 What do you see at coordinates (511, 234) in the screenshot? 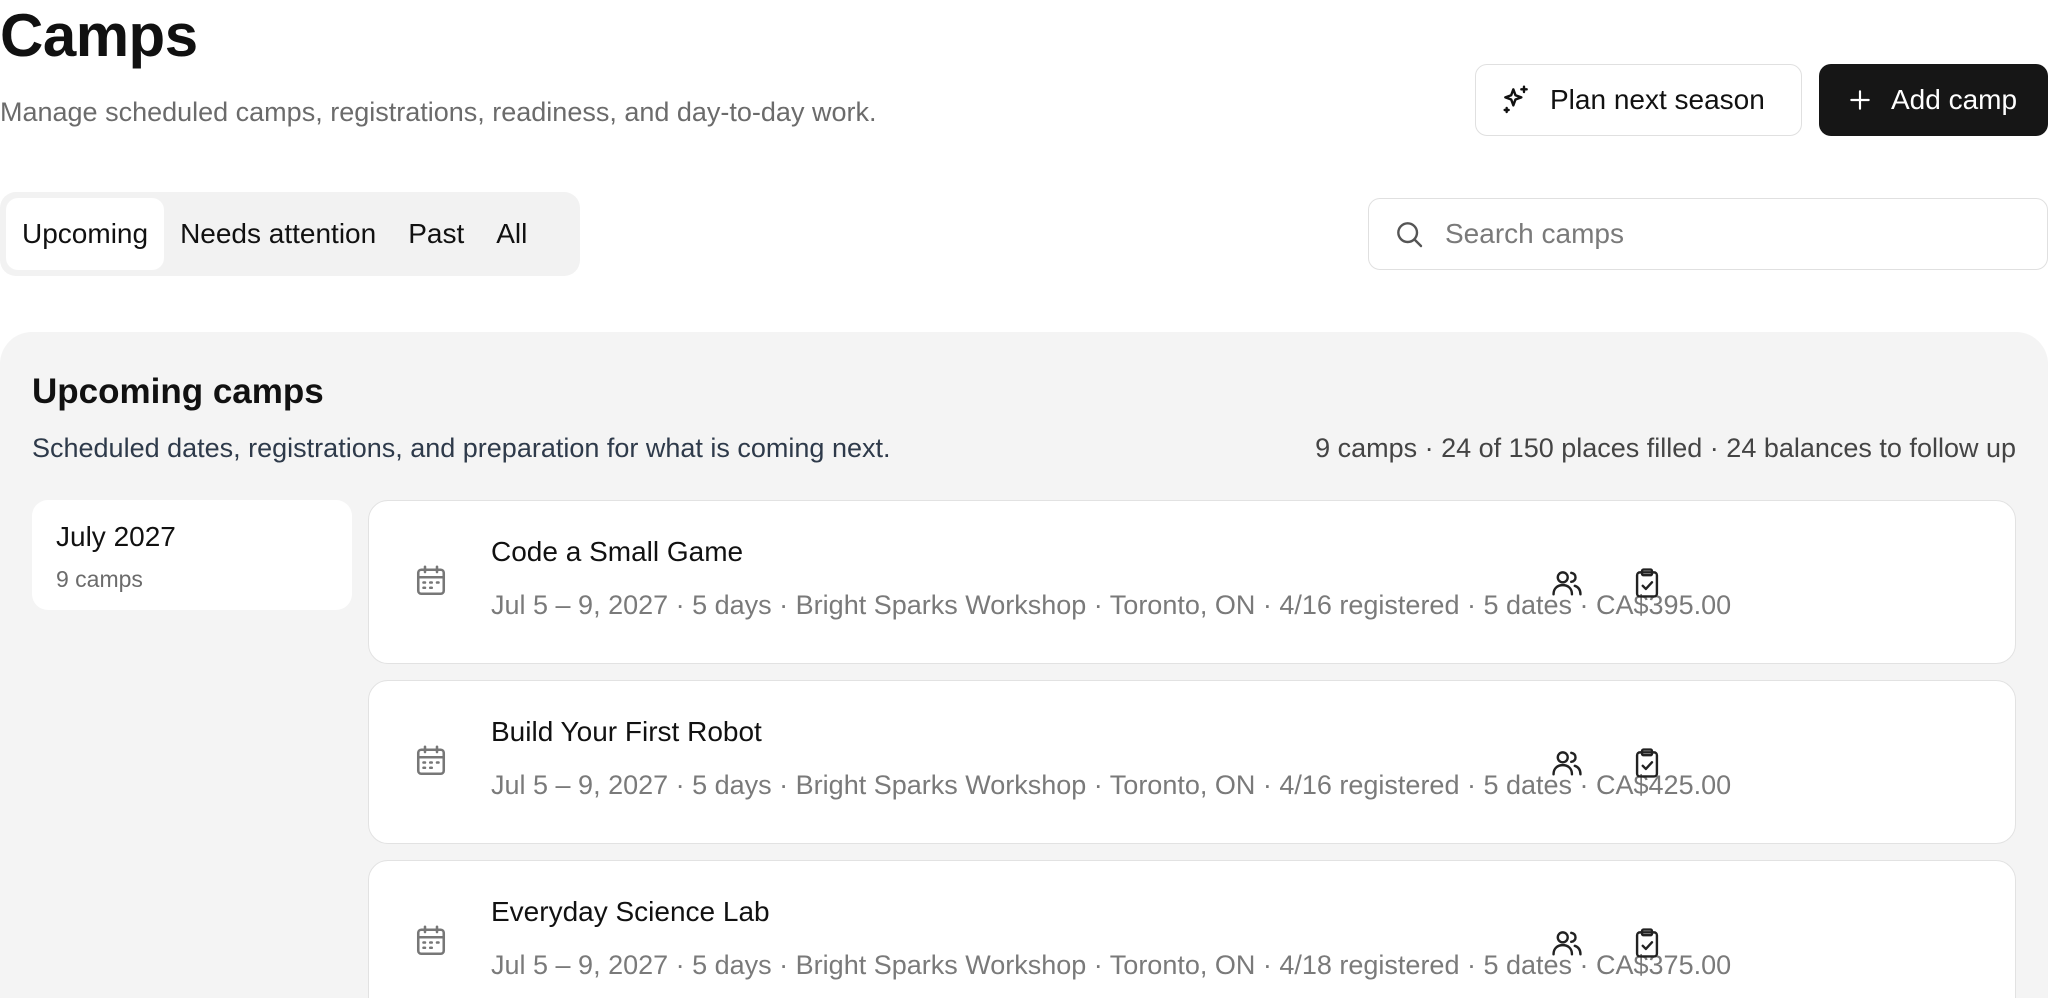
I see `tab-all: All` at bounding box center [511, 234].